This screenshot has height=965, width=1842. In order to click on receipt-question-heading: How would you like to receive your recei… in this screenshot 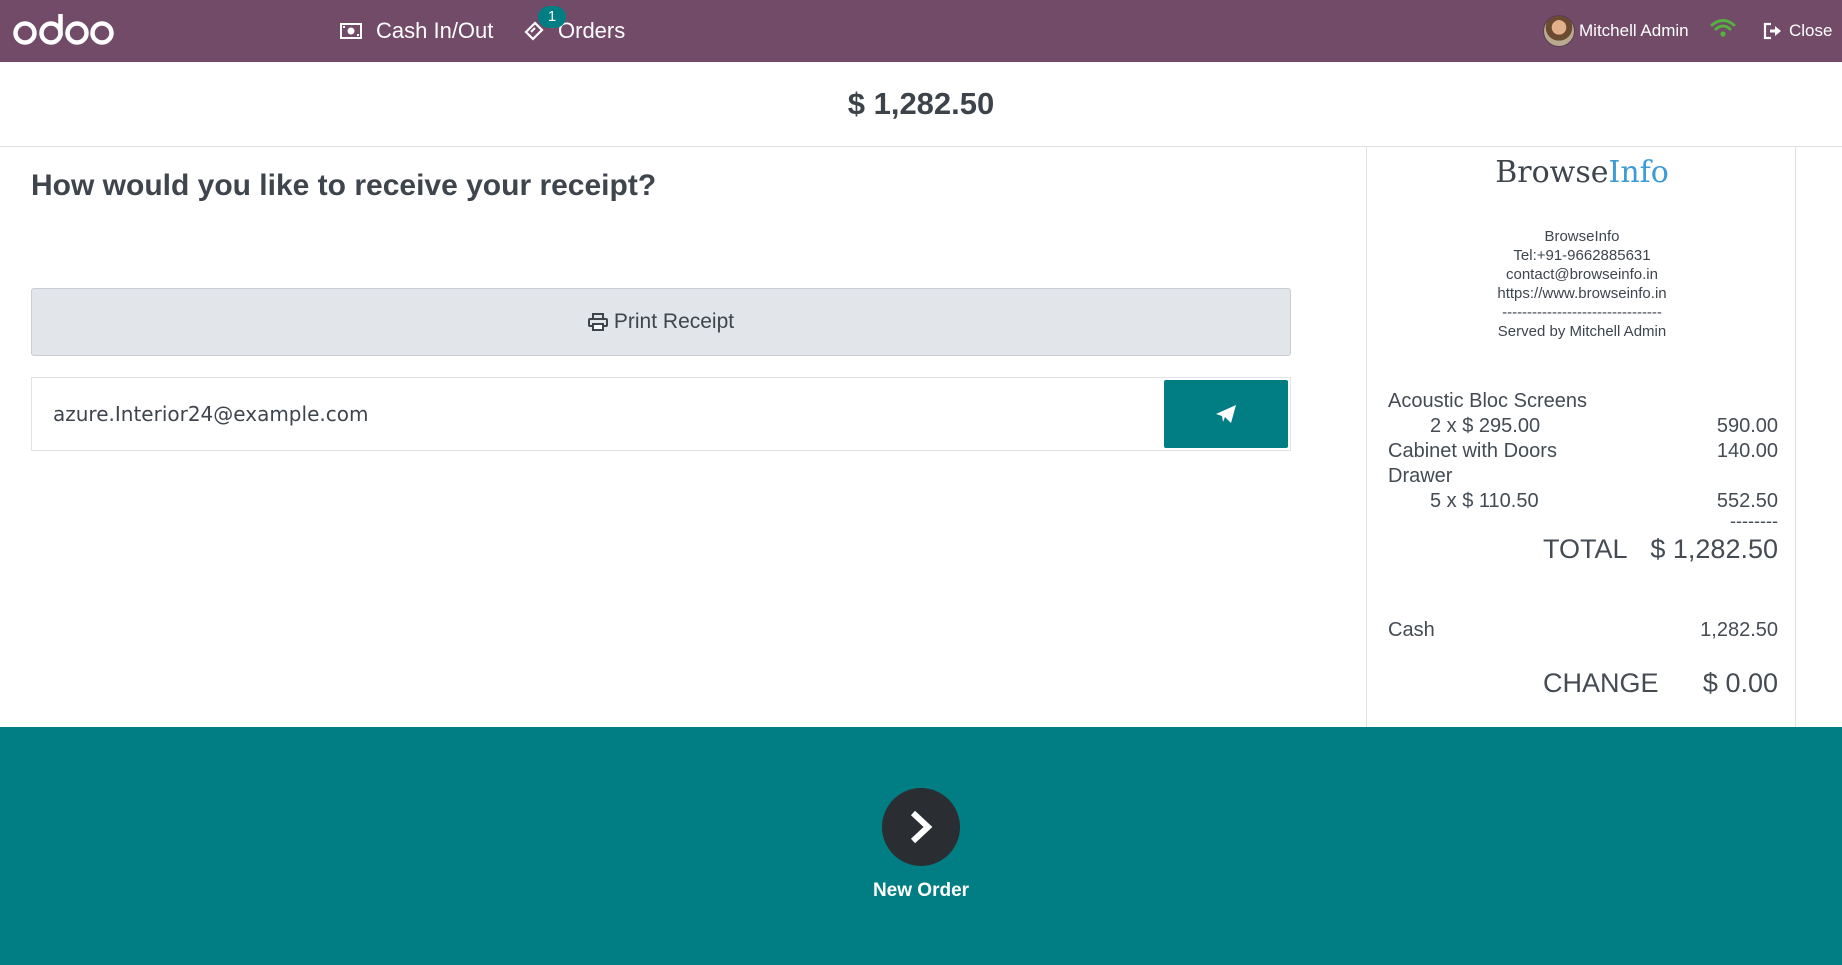, I will do `click(344, 185)`.